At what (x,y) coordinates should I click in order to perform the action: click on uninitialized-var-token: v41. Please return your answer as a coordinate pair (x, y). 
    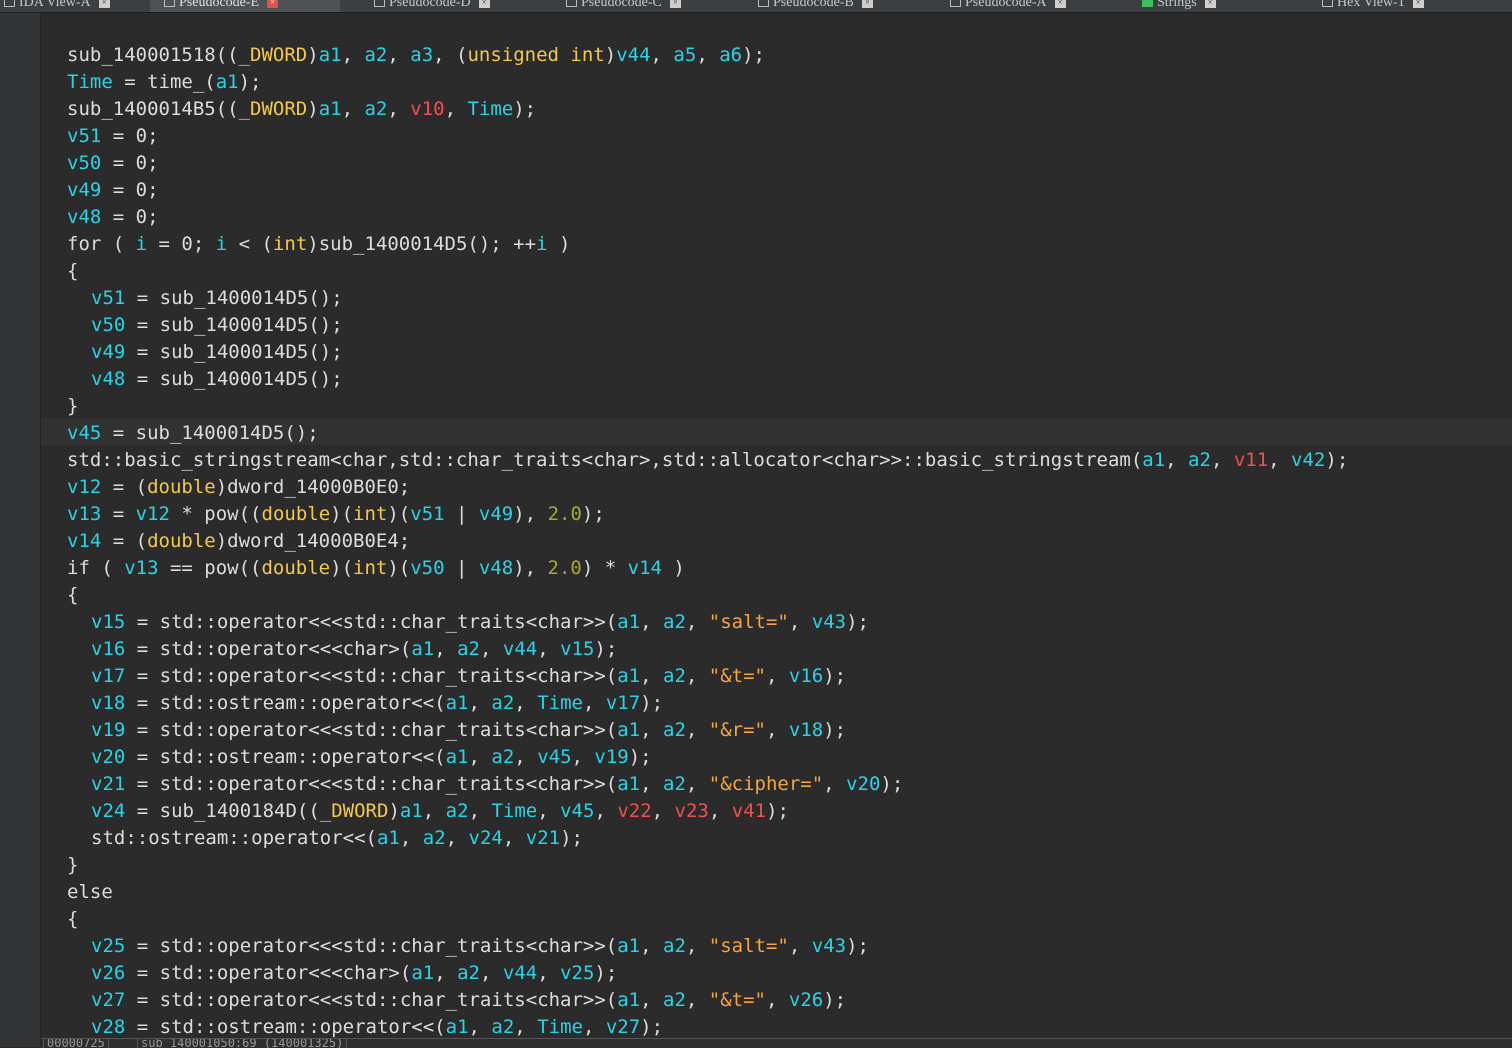
    Looking at the image, I should click on (749, 811).